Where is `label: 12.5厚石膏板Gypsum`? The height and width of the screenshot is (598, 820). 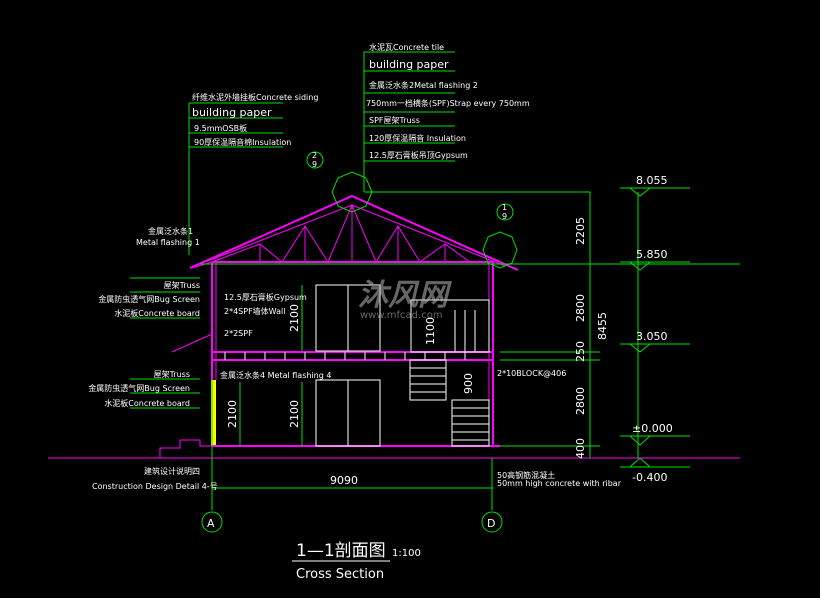 label: 12.5厚石膏板Gypsum is located at coordinates (265, 297).